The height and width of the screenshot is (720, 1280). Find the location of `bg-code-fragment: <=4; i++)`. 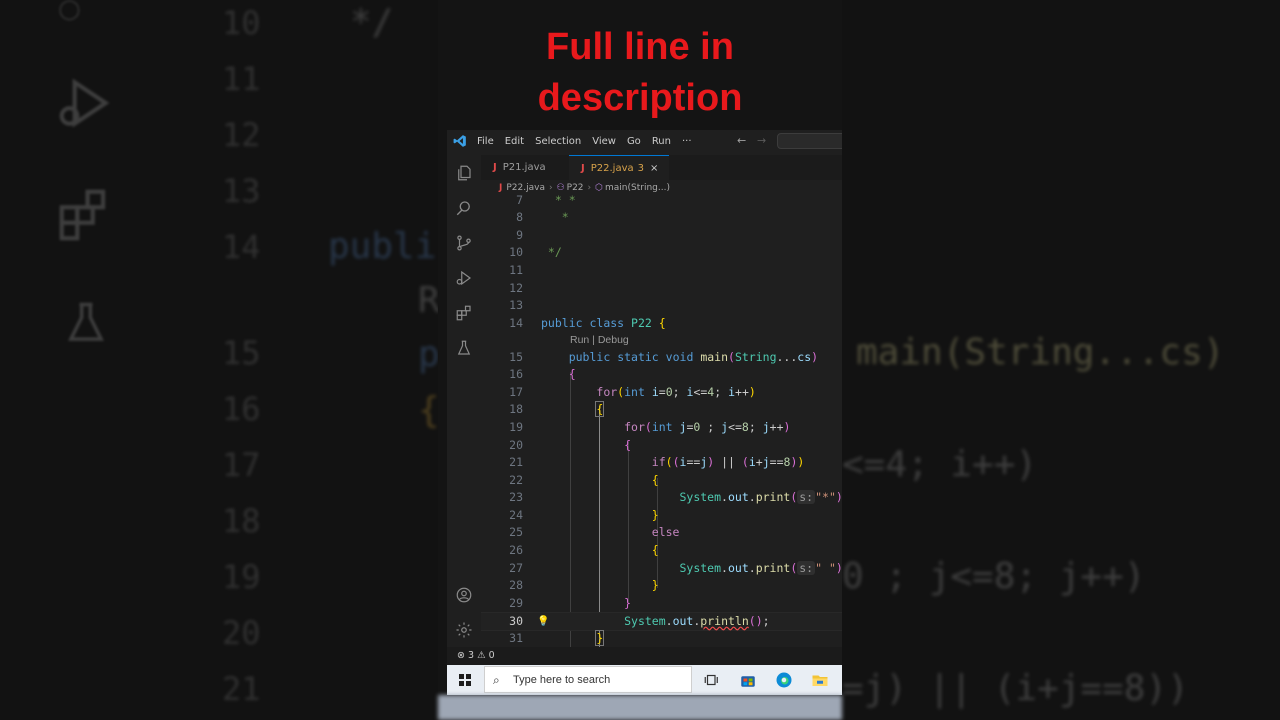

bg-code-fragment: <=4; i++) is located at coordinates (940, 464).